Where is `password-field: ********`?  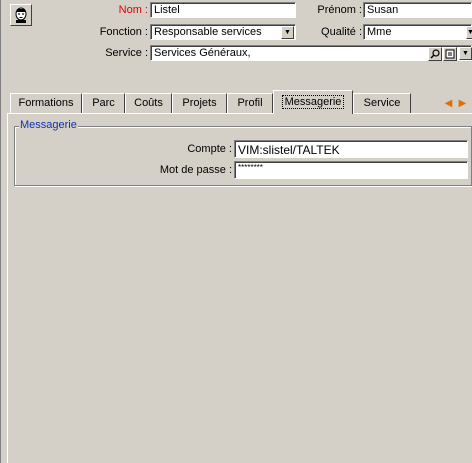 password-field: ******** is located at coordinates (351, 170).